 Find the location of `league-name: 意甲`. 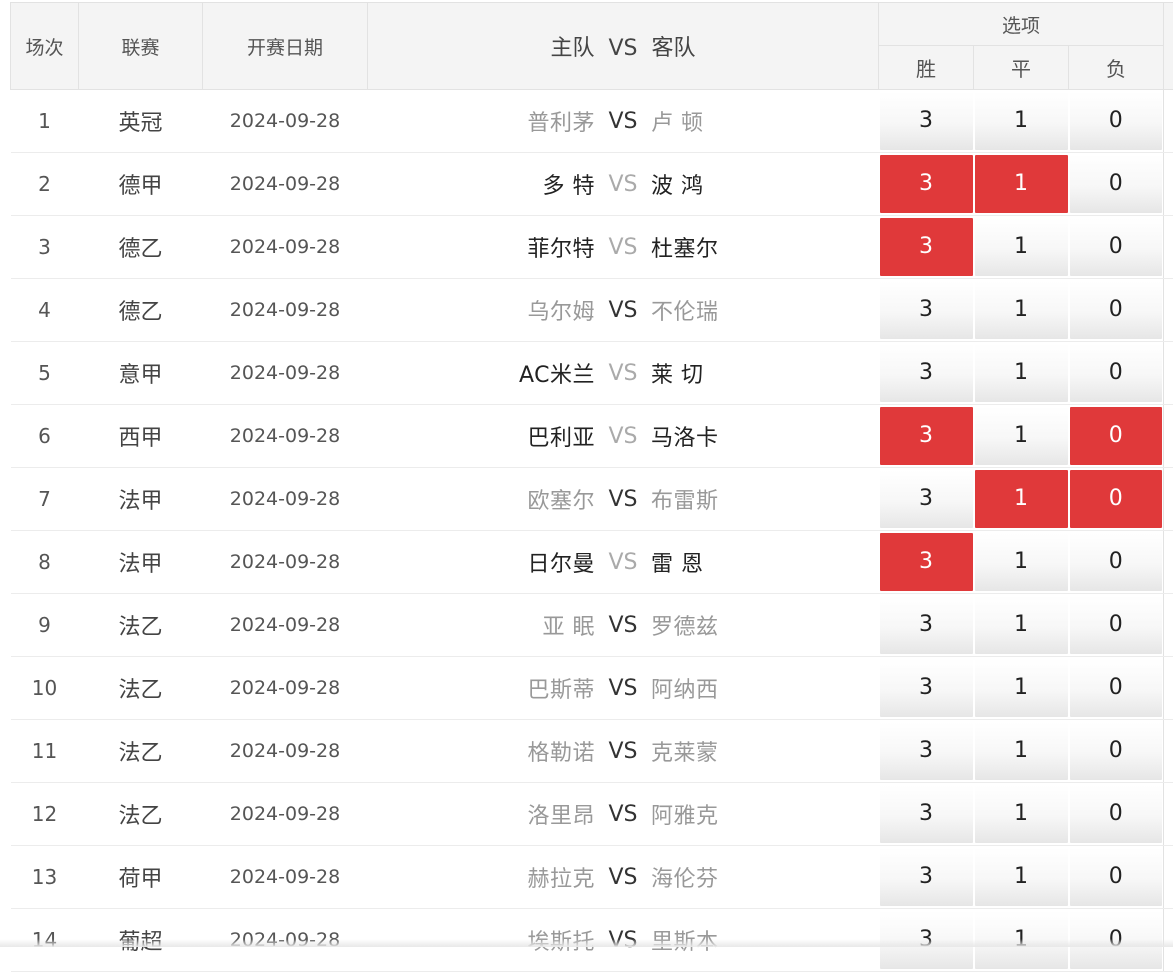

league-name: 意甲 is located at coordinates (141, 373).